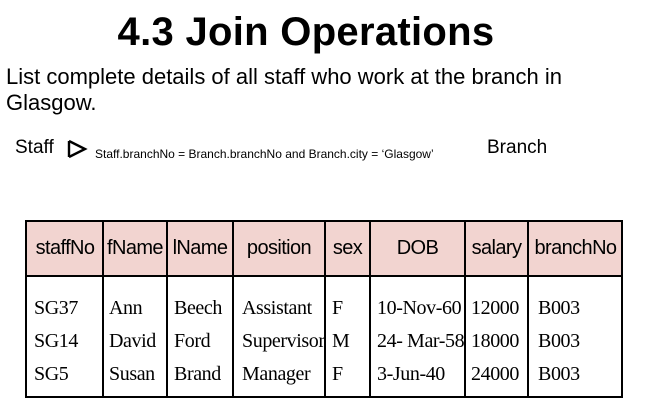 The height and width of the screenshot is (409, 646). Describe the element at coordinates (496, 248) in the screenshot. I see `column-header: salary` at that location.